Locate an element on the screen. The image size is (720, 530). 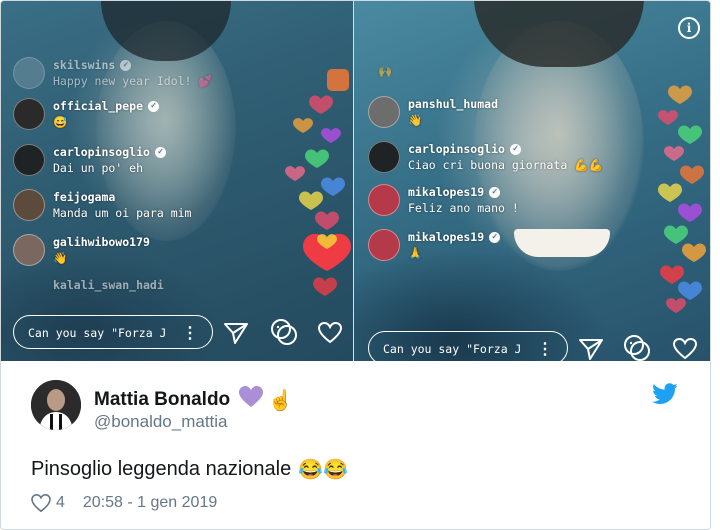
twitter-bird-icon is located at coordinates (665, 394).